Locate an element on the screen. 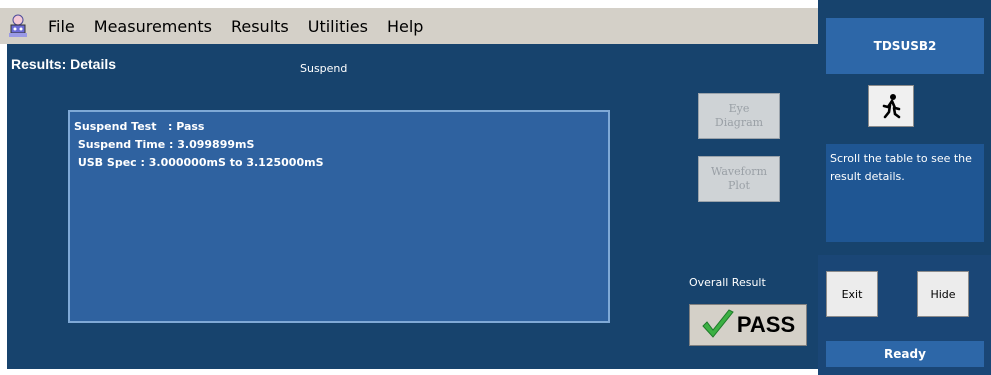 The image size is (991, 375). eye-diagram-button: Eye Diagram is located at coordinates (739, 116).